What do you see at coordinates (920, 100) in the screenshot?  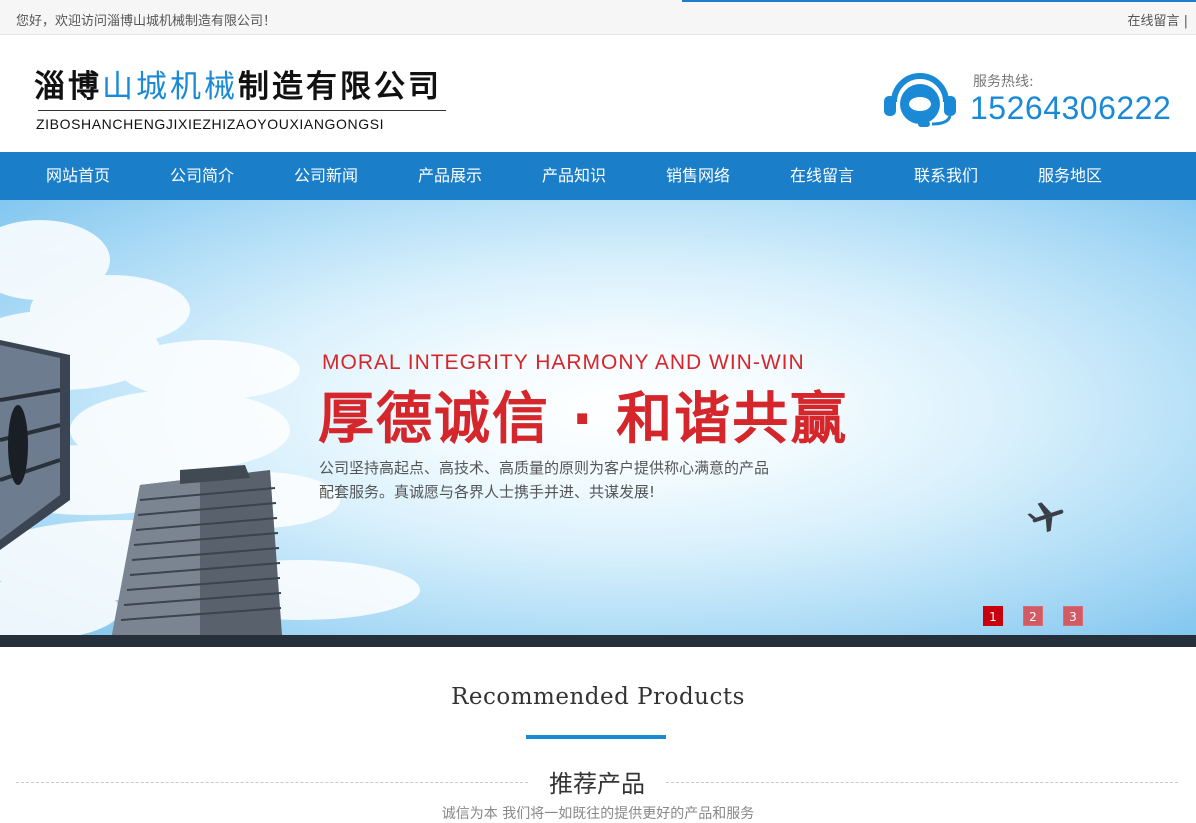 I see `headset-icon` at bounding box center [920, 100].